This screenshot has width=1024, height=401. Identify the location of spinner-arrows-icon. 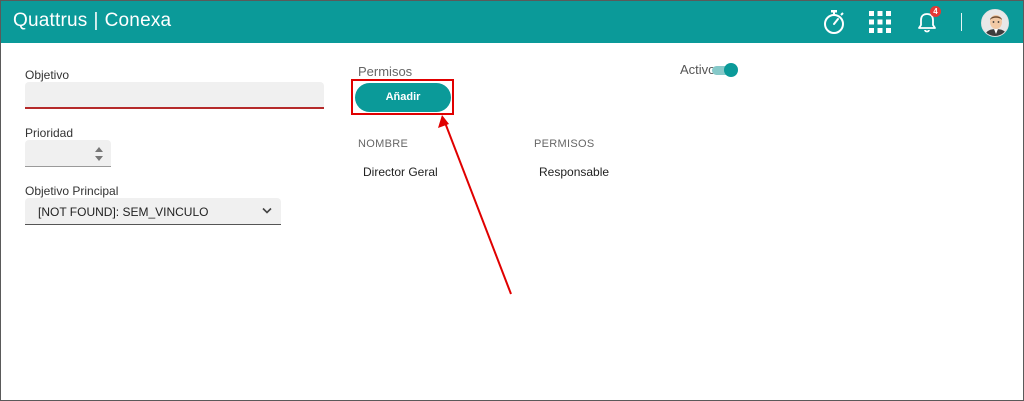
(99, 154).